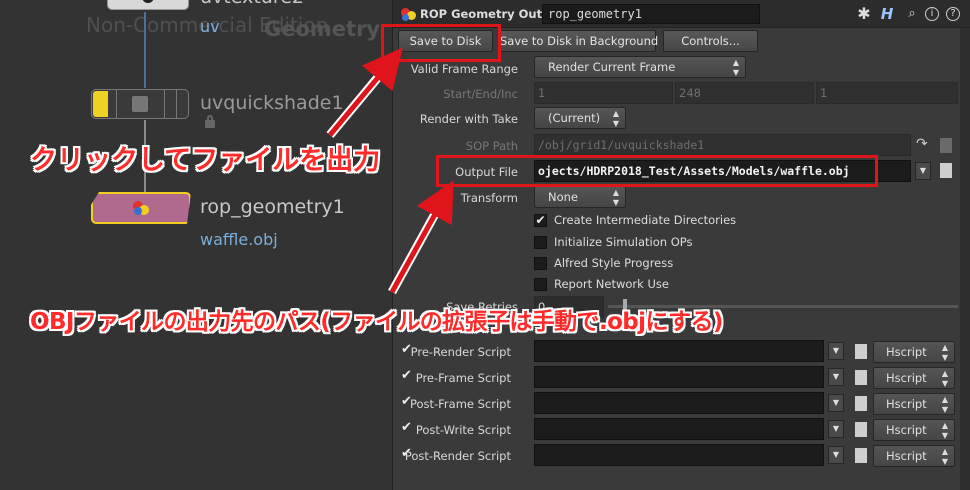 Image resolution: width=970 pixels, height=490 pixels. Describe the element at coordinates (441, 43) in the screenshot. I see `save-to-disk-highlight` at that location.